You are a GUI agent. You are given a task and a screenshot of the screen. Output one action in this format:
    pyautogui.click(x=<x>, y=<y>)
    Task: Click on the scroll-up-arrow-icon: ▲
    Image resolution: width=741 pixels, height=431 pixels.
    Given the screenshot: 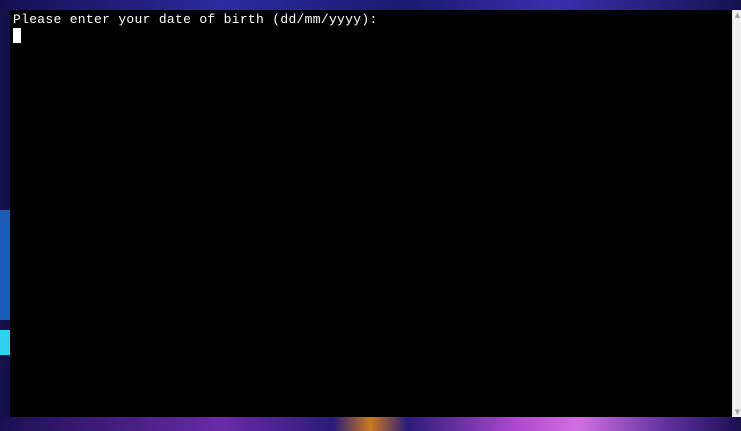 What is the action you would take?
    pyautogui.click(x=737, y=15)
    